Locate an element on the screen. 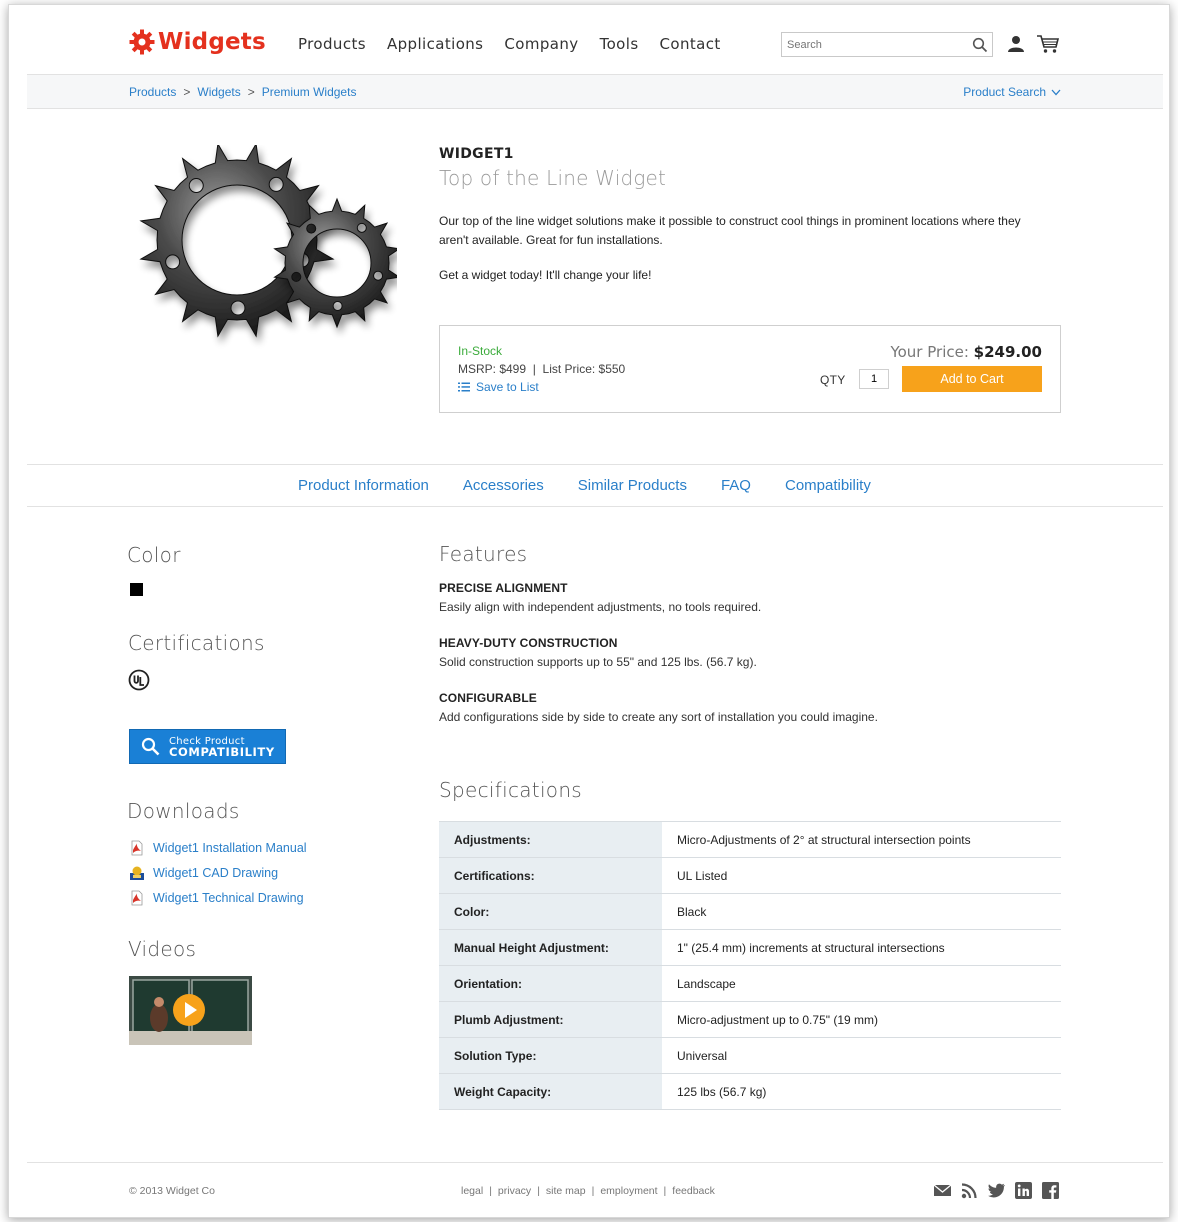  nav-contact: Contact is located at coordinates (690, 44).